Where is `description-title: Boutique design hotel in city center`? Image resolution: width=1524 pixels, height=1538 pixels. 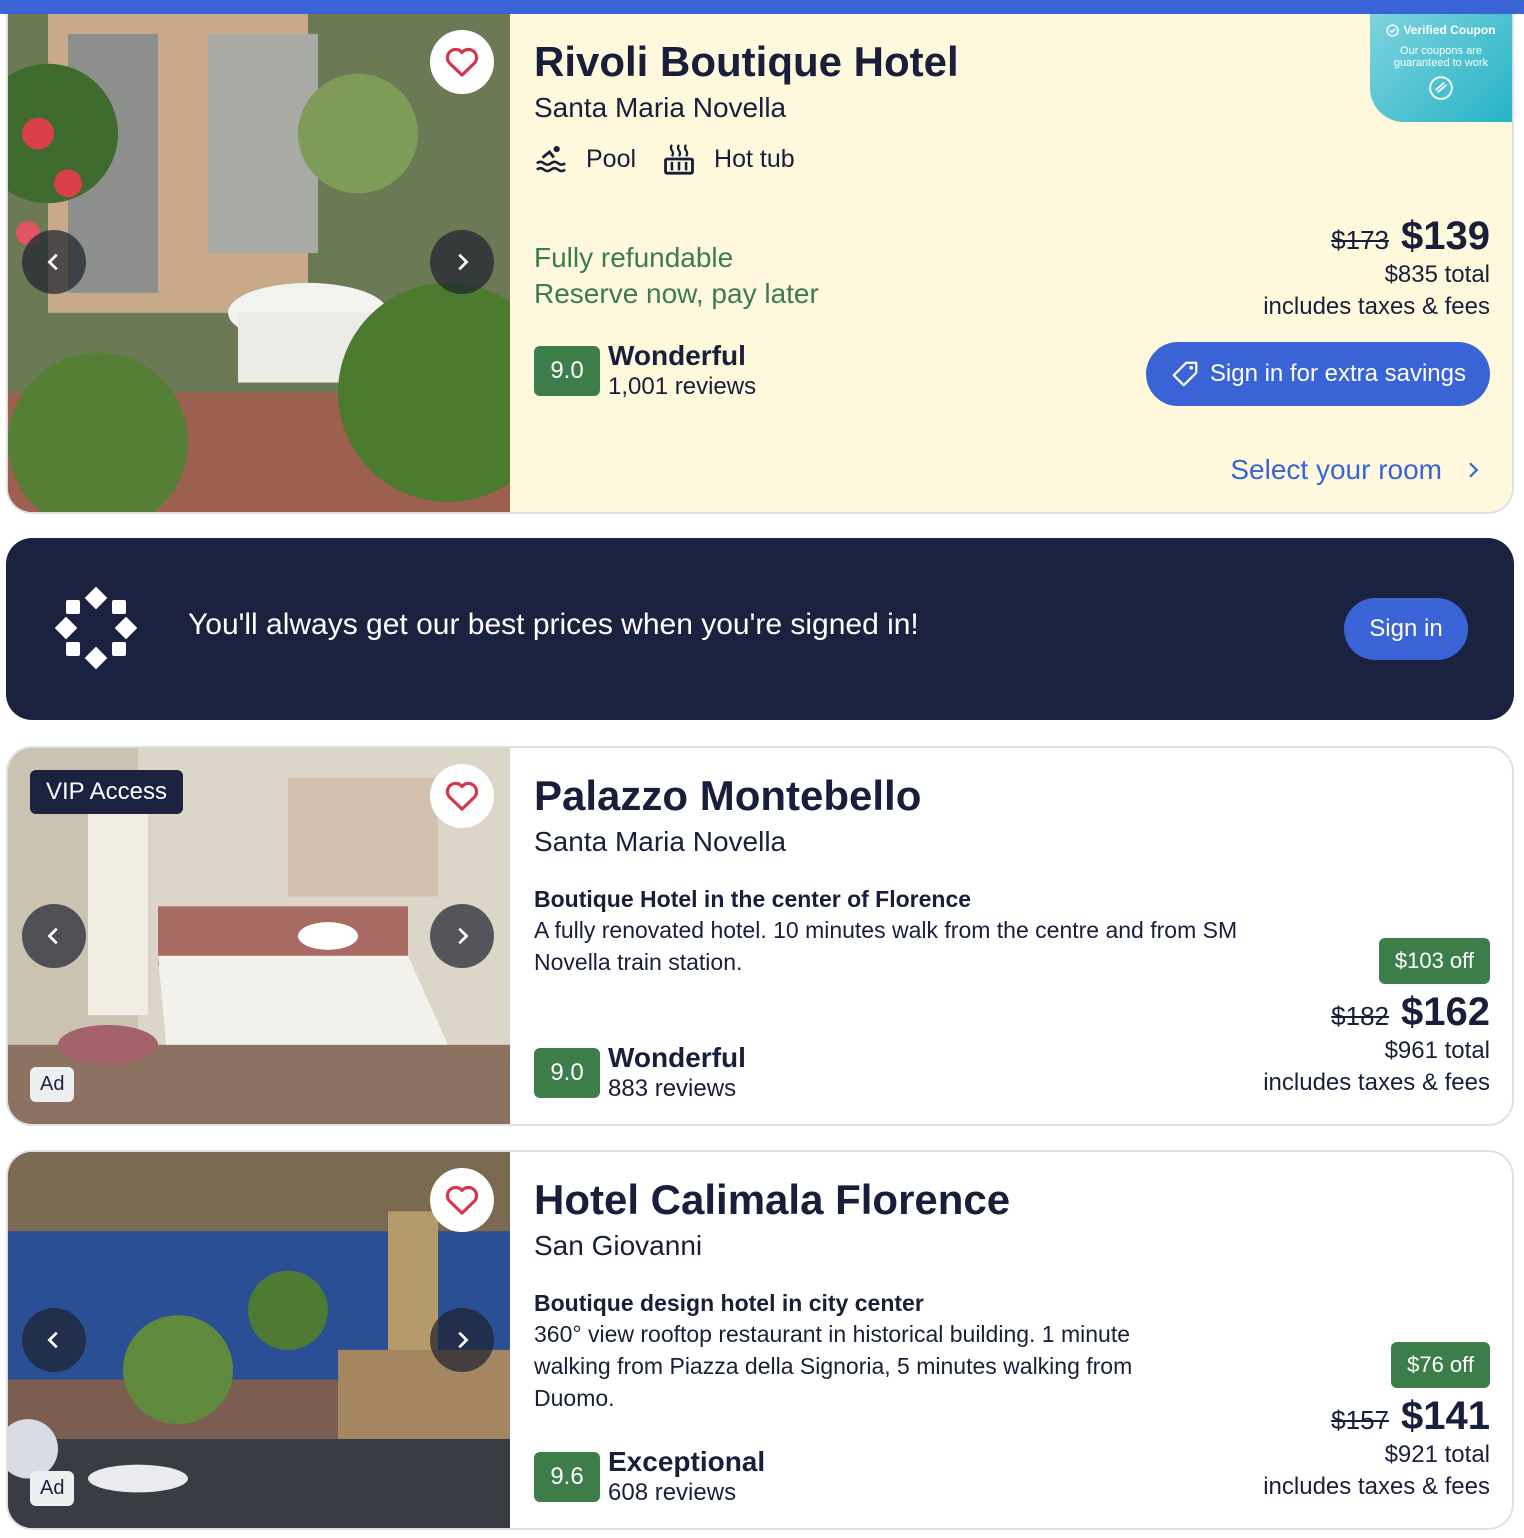
description-title: Boutique design hotel in city center is located at coordinates (729, 1303).